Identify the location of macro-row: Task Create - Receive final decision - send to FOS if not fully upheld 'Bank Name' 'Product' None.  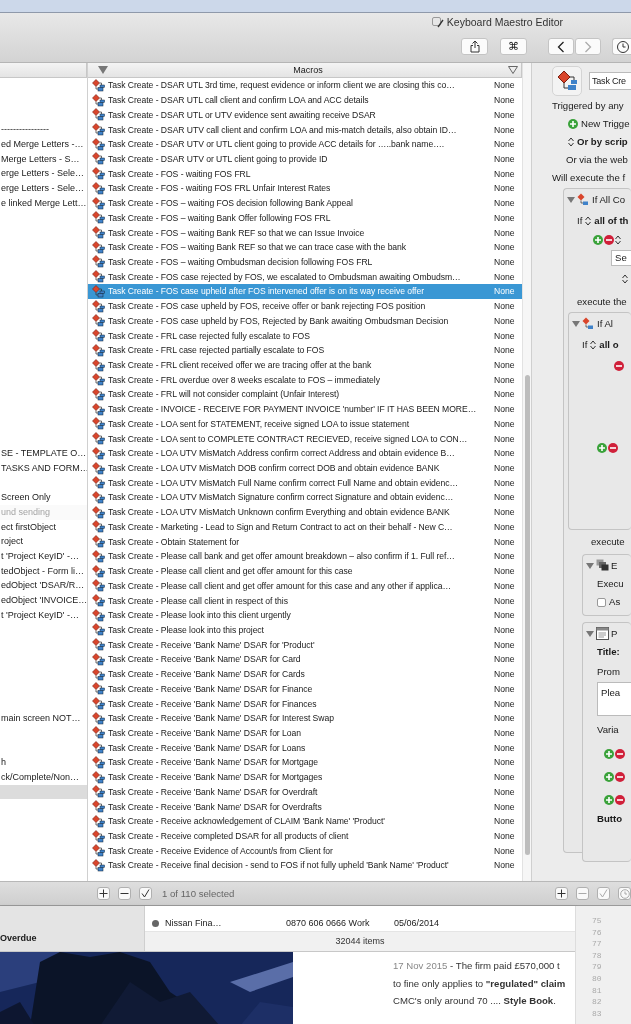
(305, 865).